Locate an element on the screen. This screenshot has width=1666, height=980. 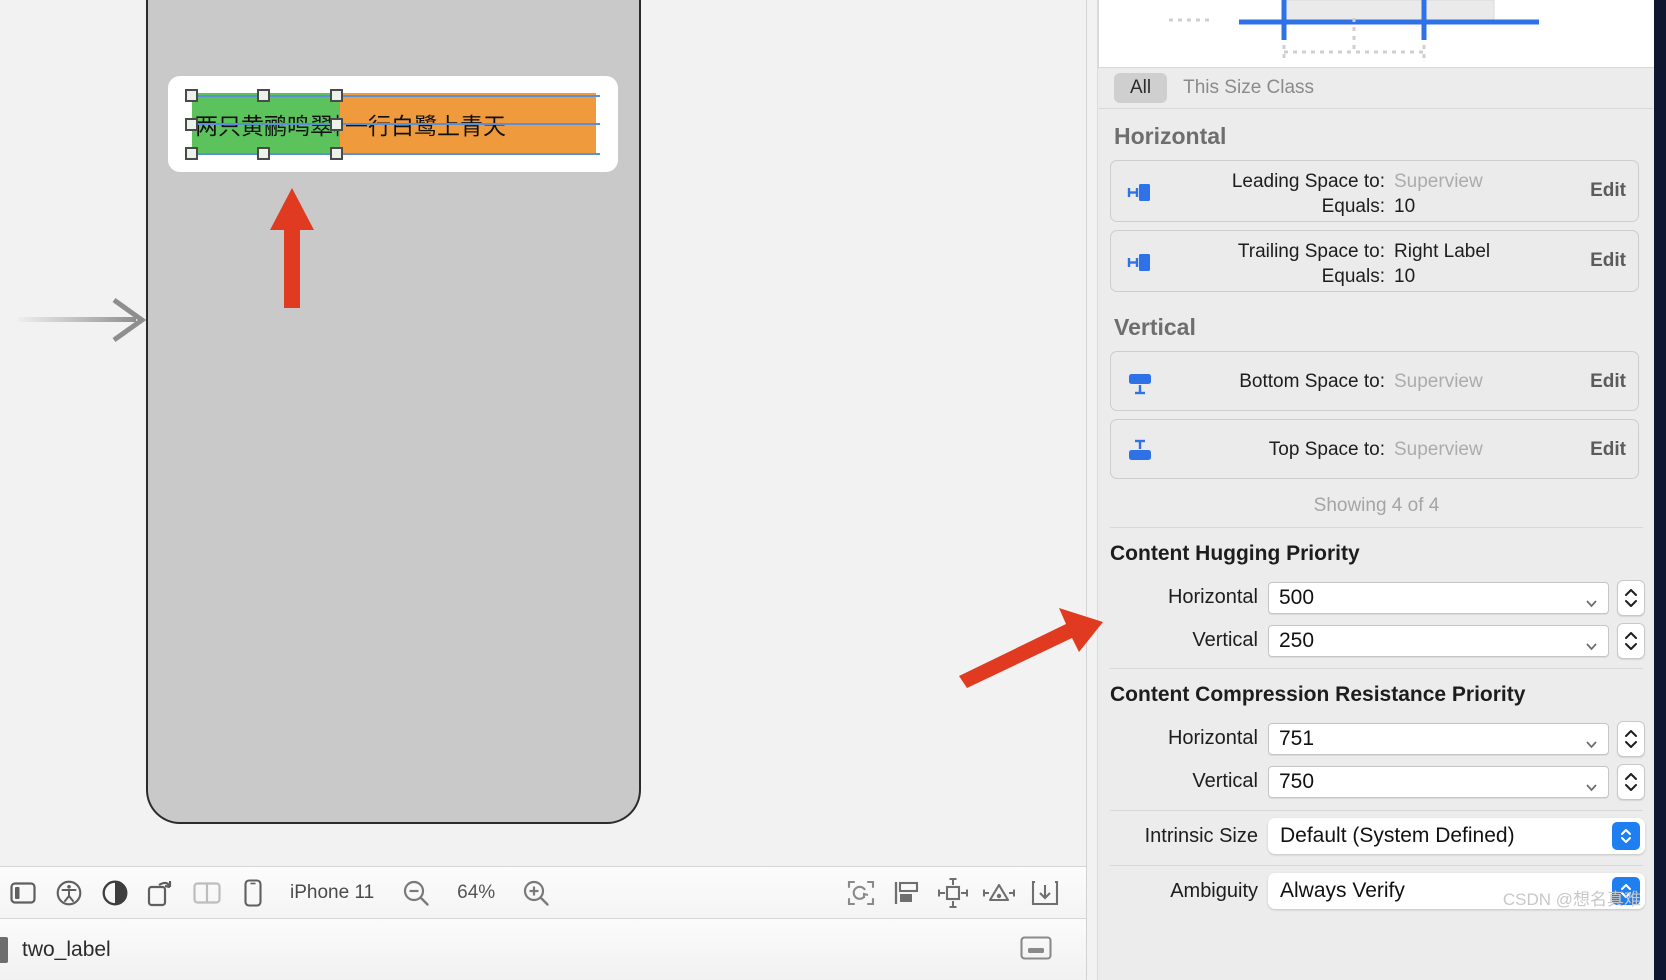
orientation-rotate-icon is located at coordinates (161, 893).